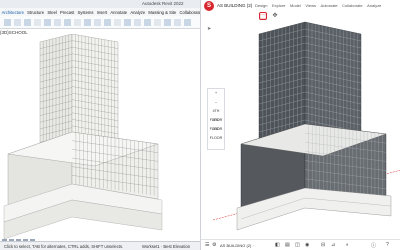 The height and width of the screenshot is (250, 400). What do you see at coordinates (85, 11) in the screenshot?
I see `revit-tab: Systems` at bounding box center [85, 11].